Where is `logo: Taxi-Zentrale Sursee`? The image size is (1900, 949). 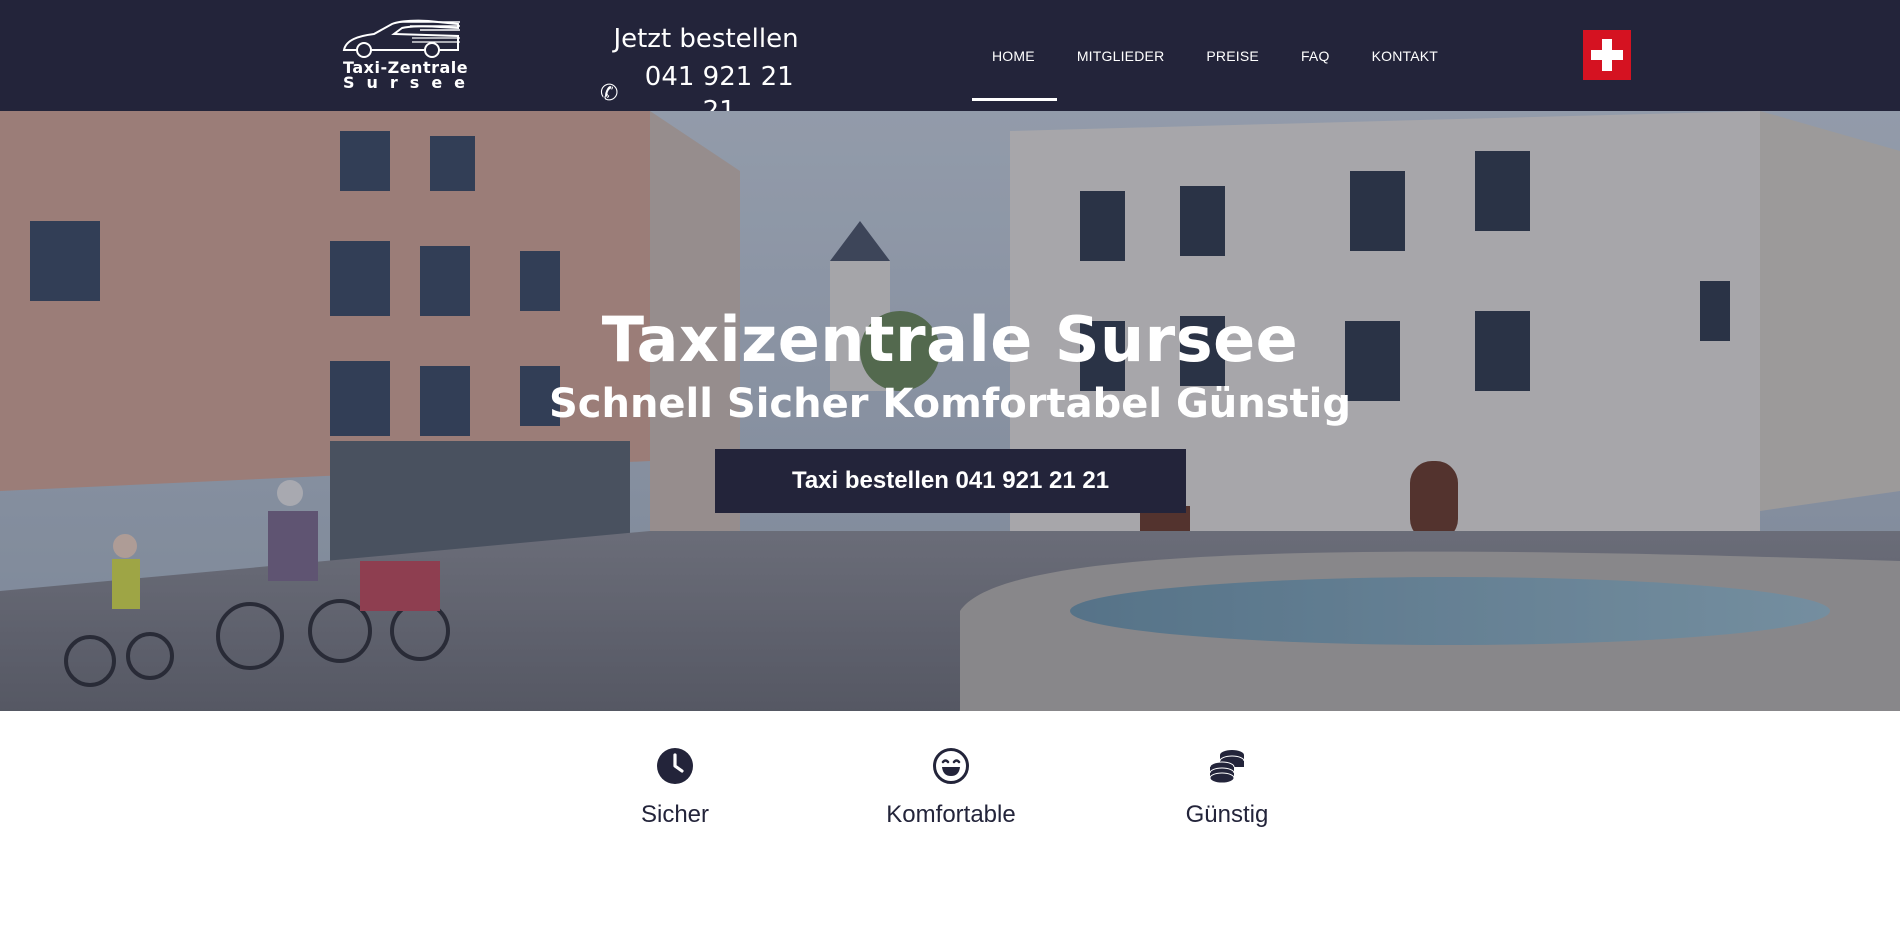
logo: Taxi-Zentrale Sursee is located at coordinates (404, 54).